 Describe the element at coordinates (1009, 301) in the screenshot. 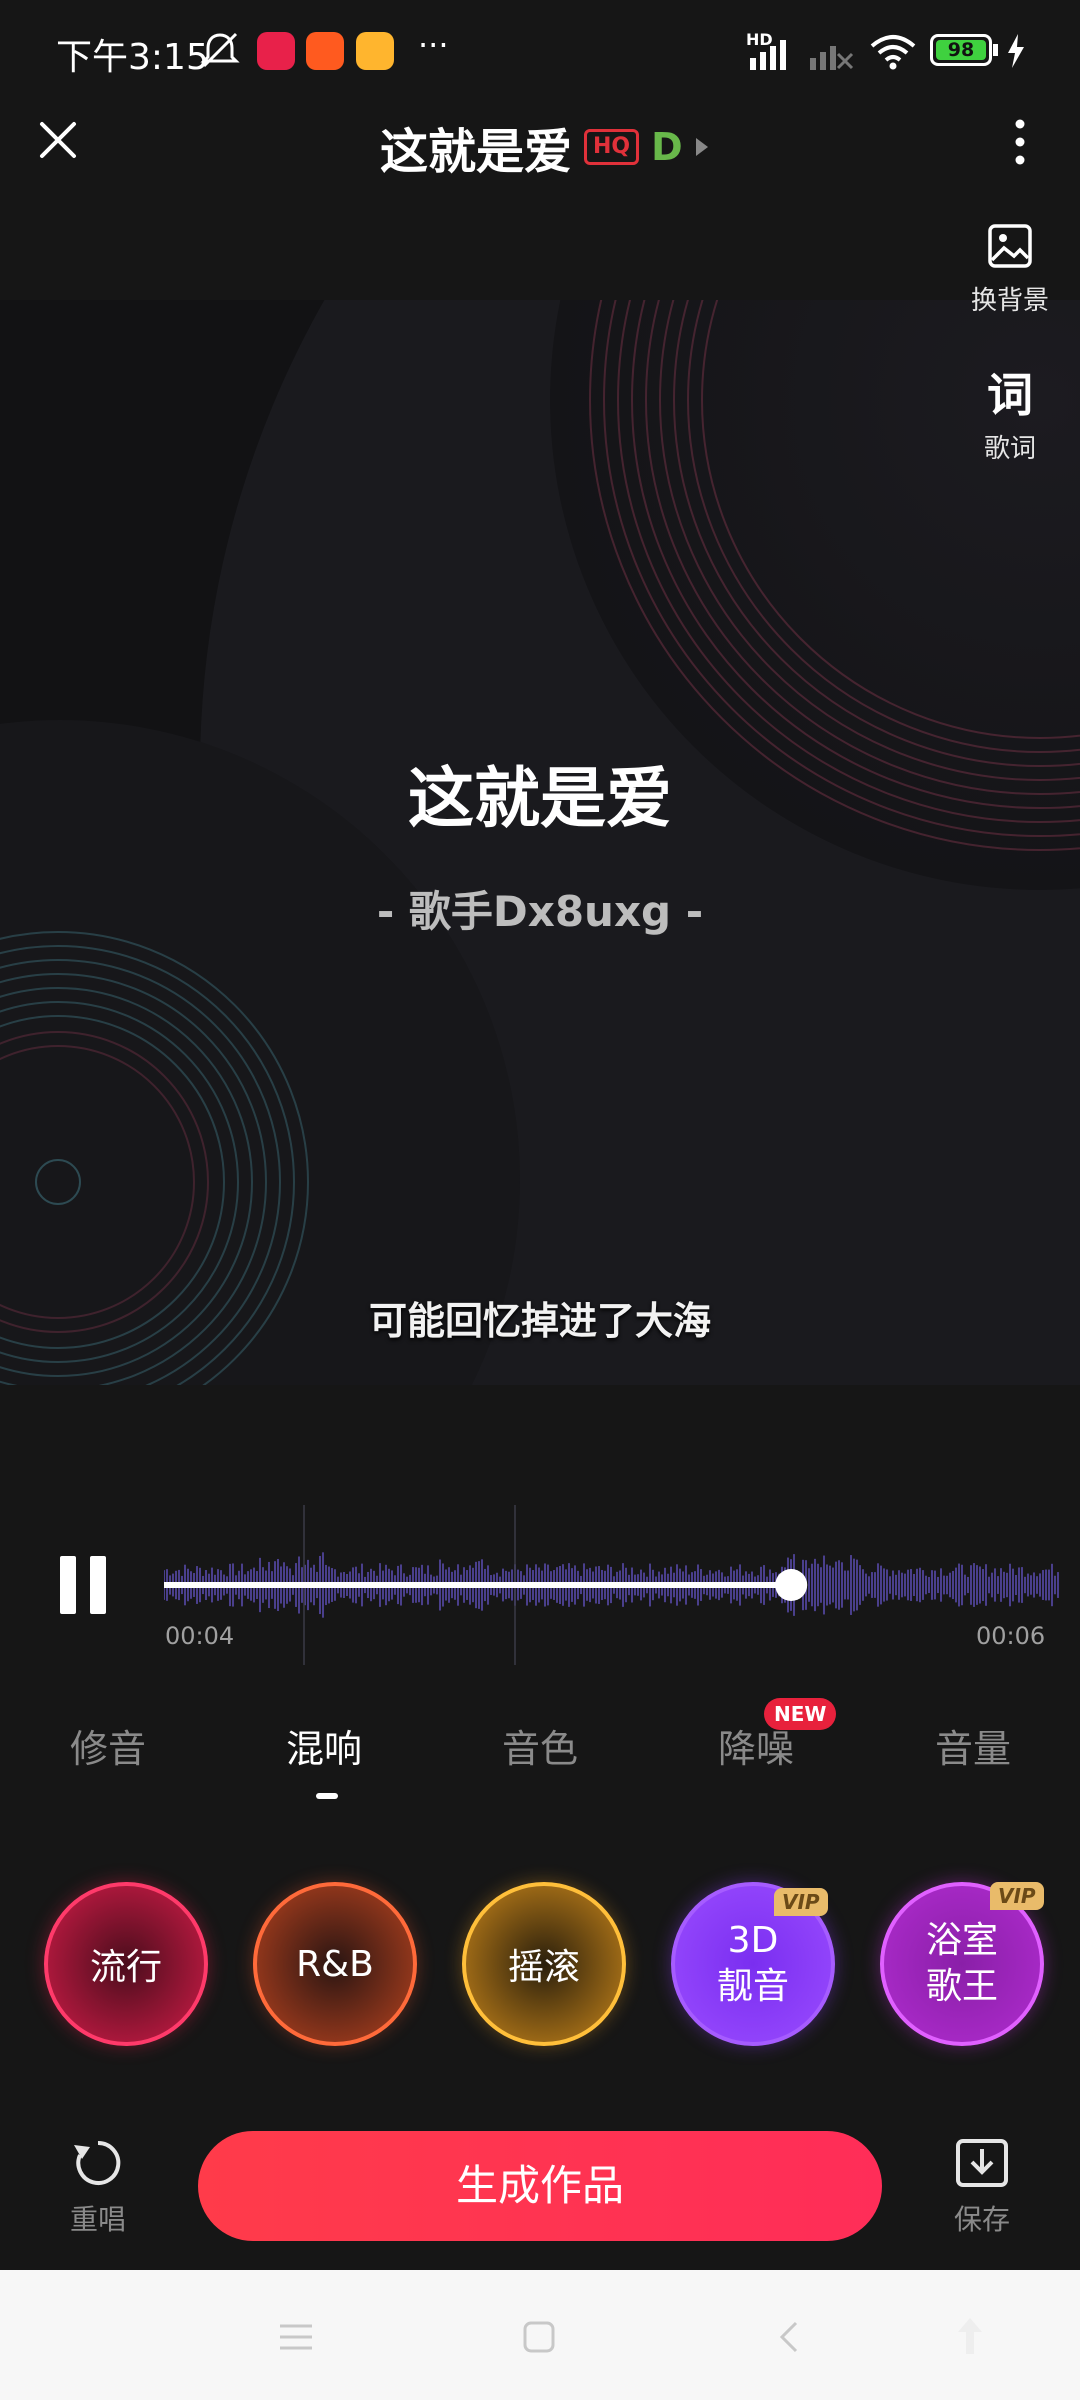

I see `change-background-label: 换背景` at that location.